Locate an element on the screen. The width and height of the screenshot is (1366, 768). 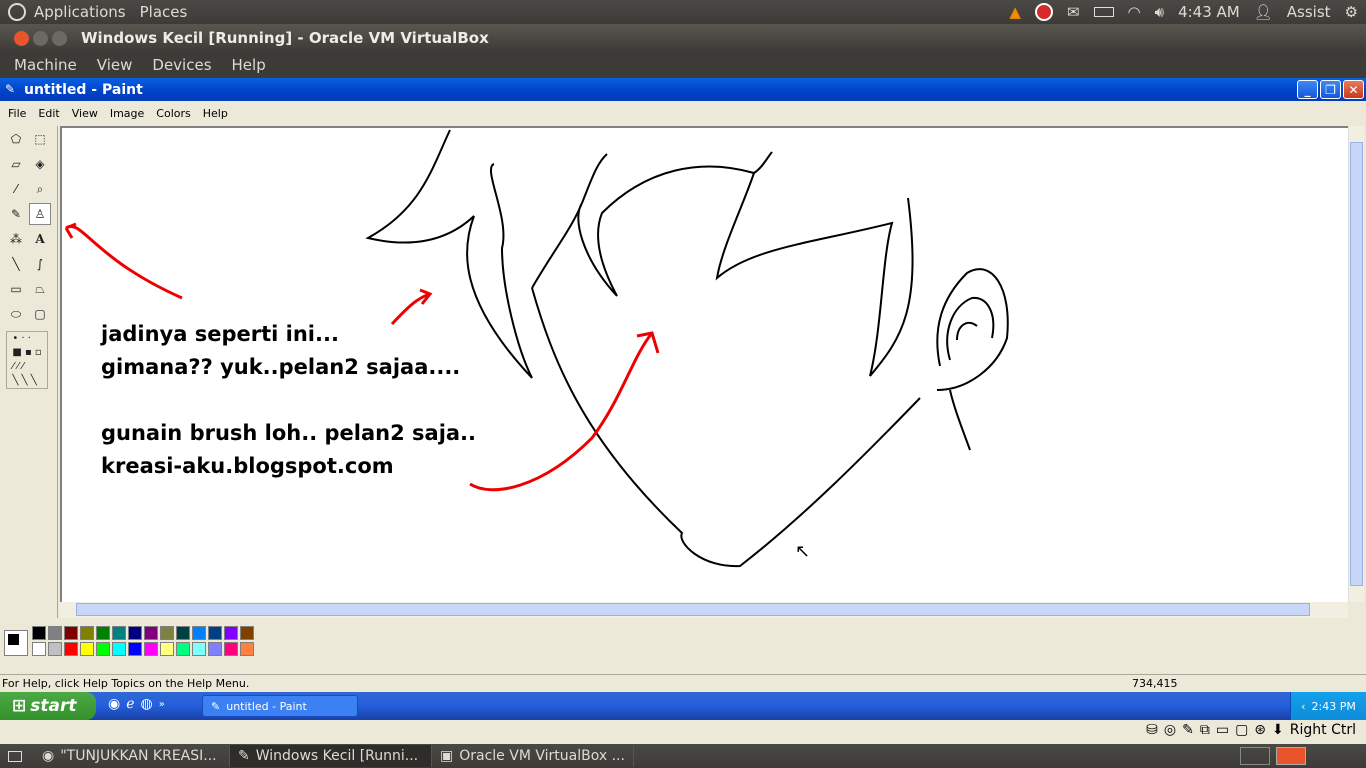
close-button: ✕ is located at coordinates (1353, 89).